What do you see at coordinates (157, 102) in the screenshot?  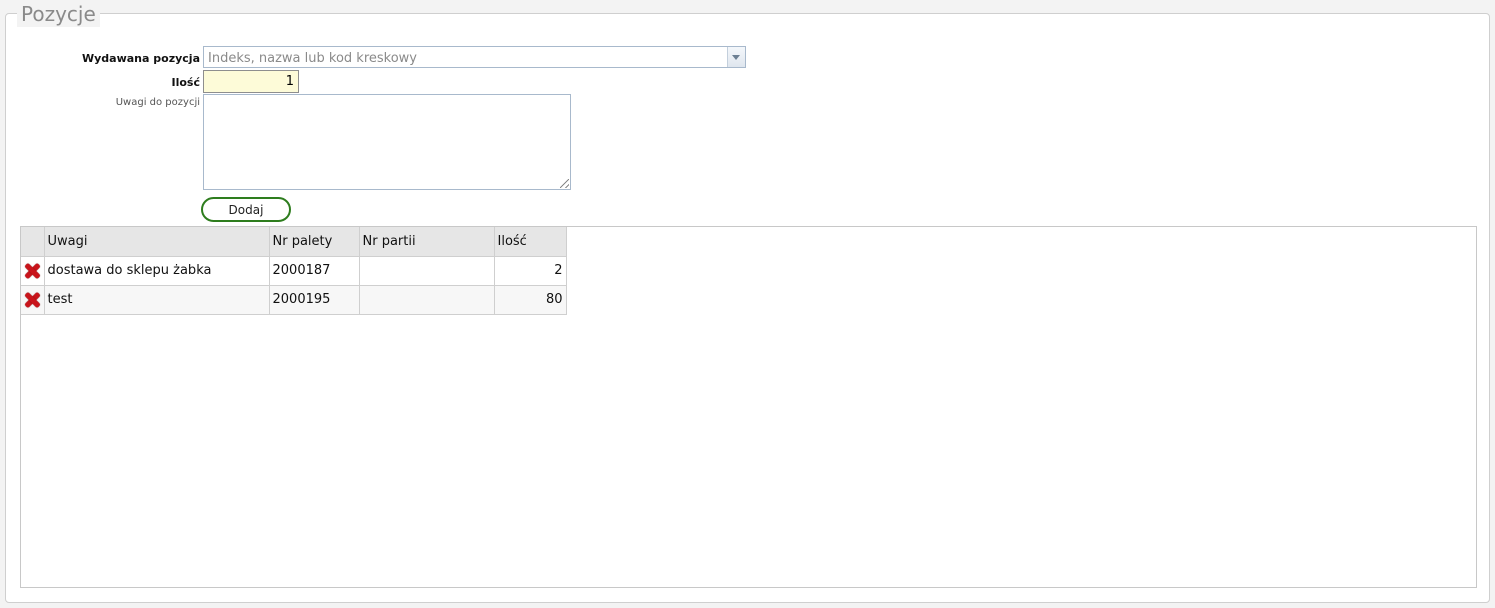 I see `notes-label: Uwagi do pozycji` at bounding box center [157, 102].